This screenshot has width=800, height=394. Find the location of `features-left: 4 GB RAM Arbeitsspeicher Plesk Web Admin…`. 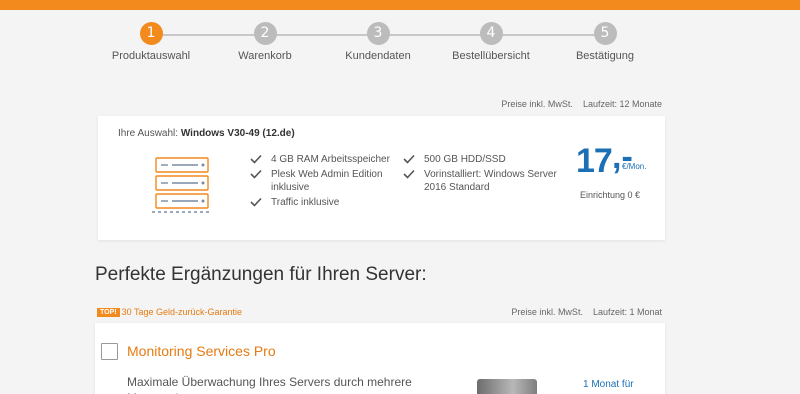

features-left: 4 GB RAM Arbeitsspeicher Plesk Web Admin… is located at coordinates (325, 181).